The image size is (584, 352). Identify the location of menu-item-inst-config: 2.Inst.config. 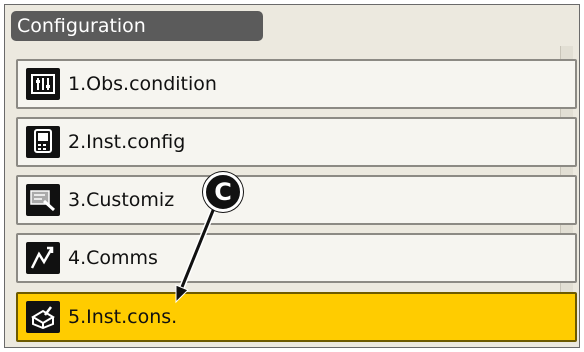
(296, 142).